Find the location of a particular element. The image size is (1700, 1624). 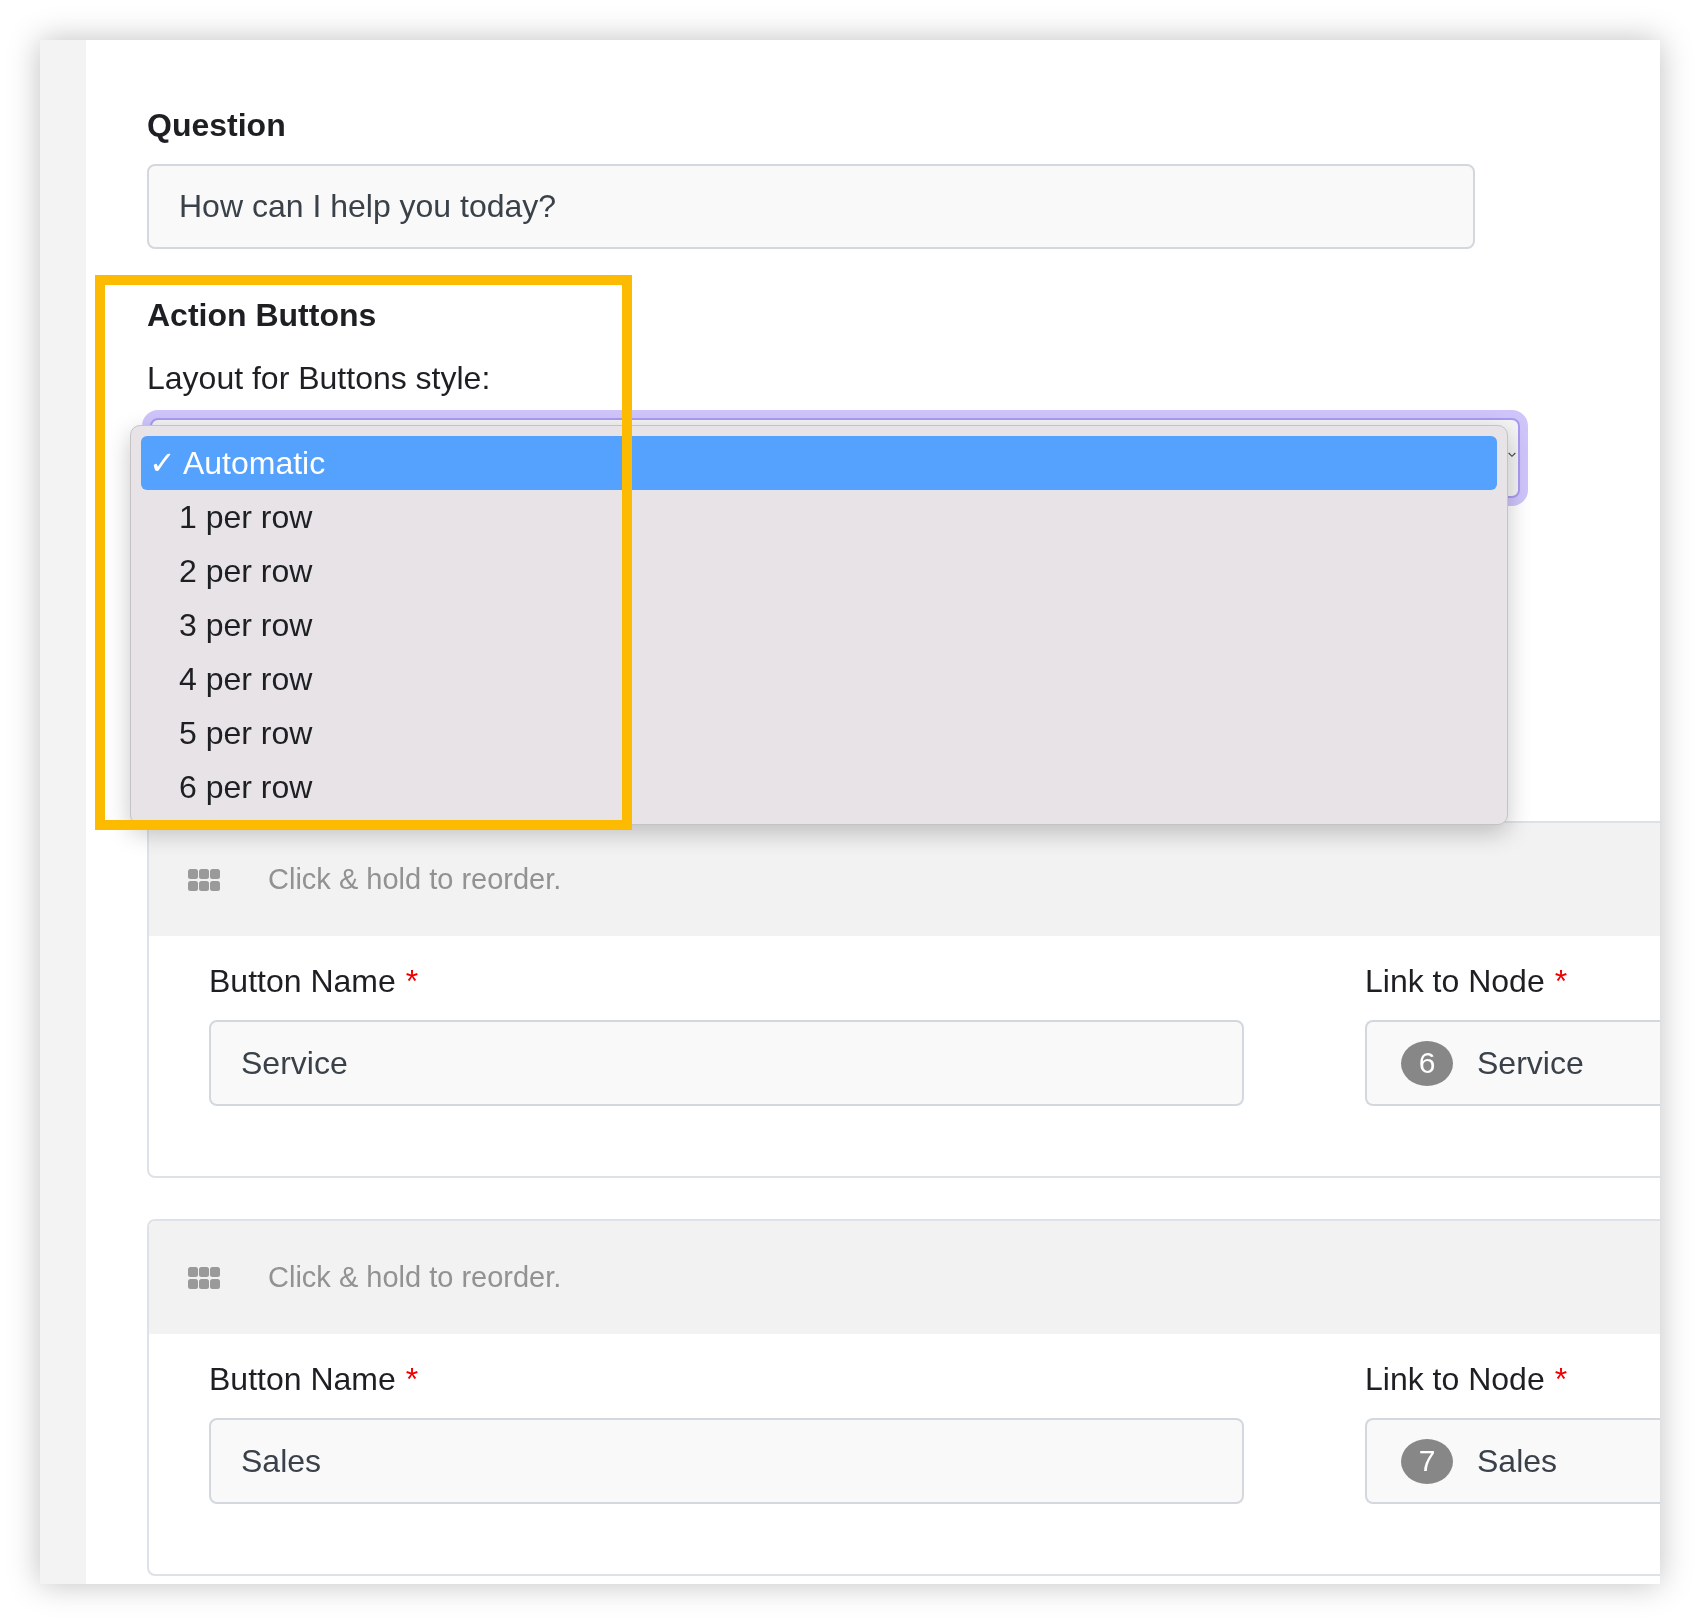

section-title: Action Buttons is located at coordinates (262, 315).